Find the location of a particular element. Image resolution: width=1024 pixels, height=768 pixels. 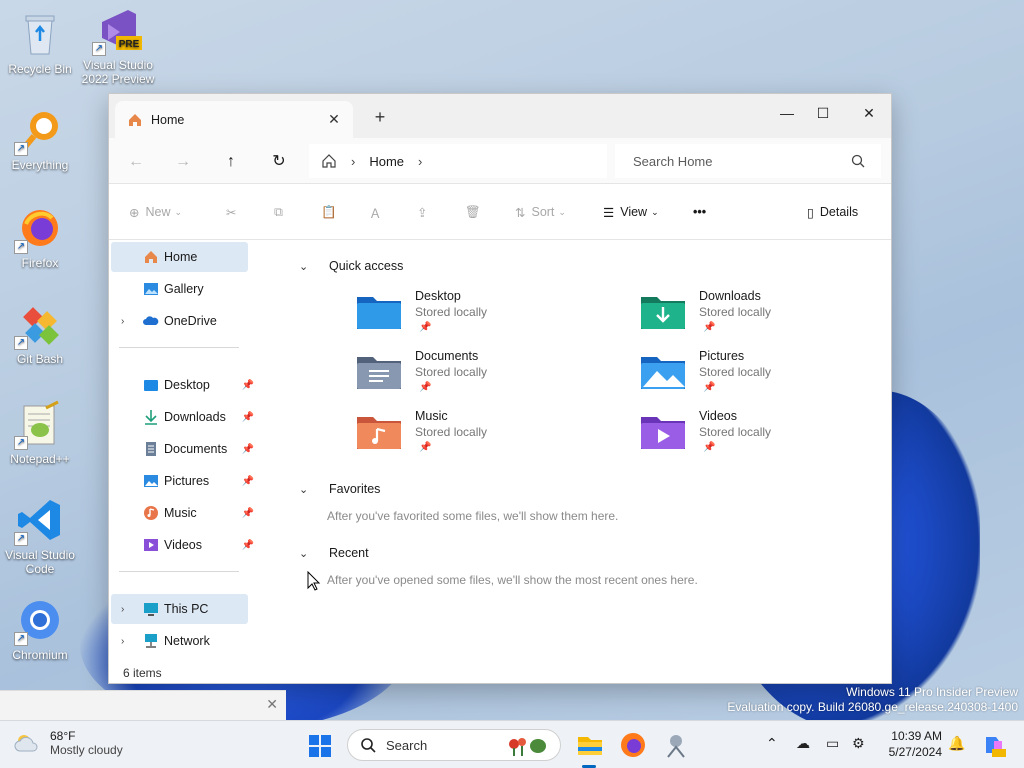

firefox-taskbar-icon is located at coordinates (633, 745).